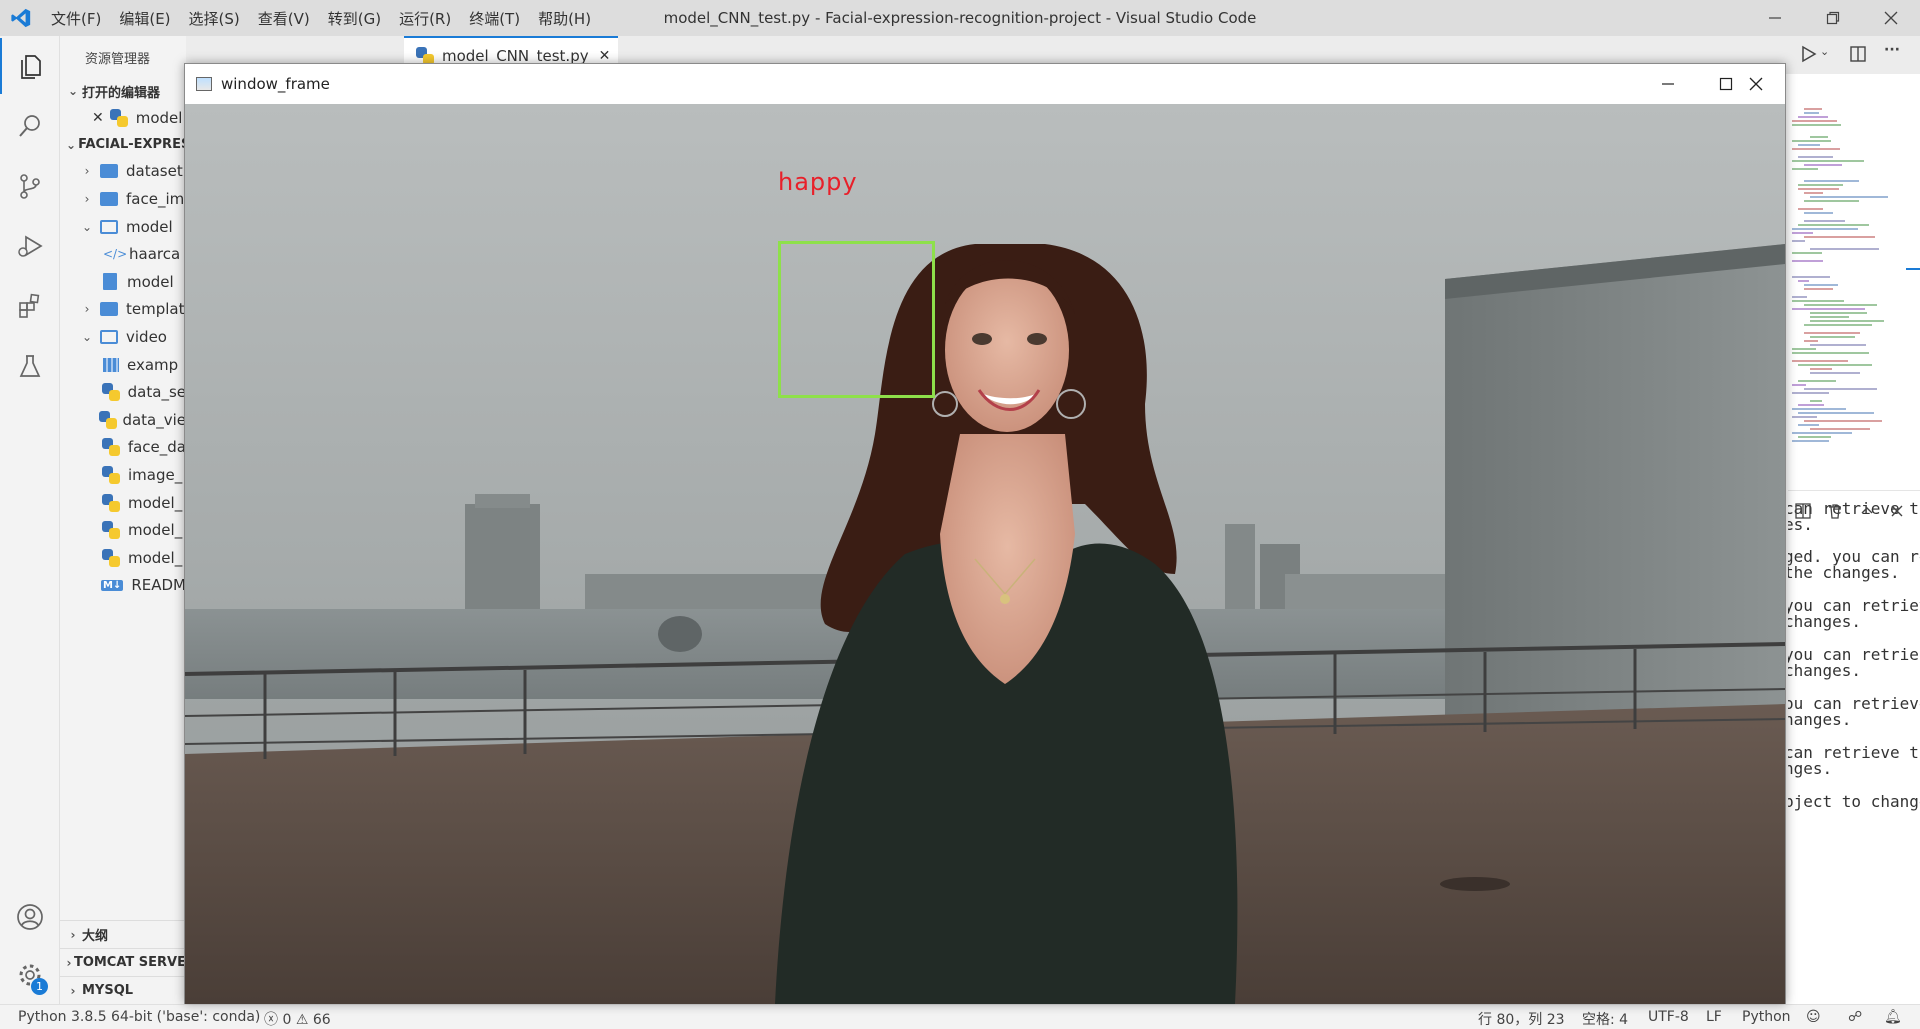  Describe the element at coordinates (123, 227) in the screenshot. I see `file-tree-item: ⌄ model` at that location.